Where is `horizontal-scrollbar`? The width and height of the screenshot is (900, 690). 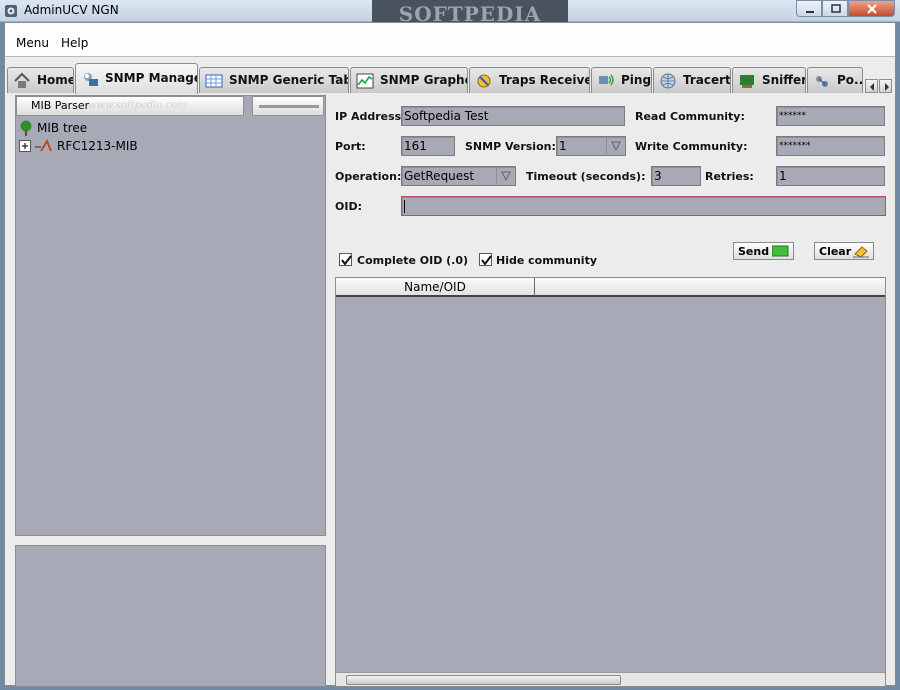 horizontal-scrollbar is located at coordinates (610, 679).